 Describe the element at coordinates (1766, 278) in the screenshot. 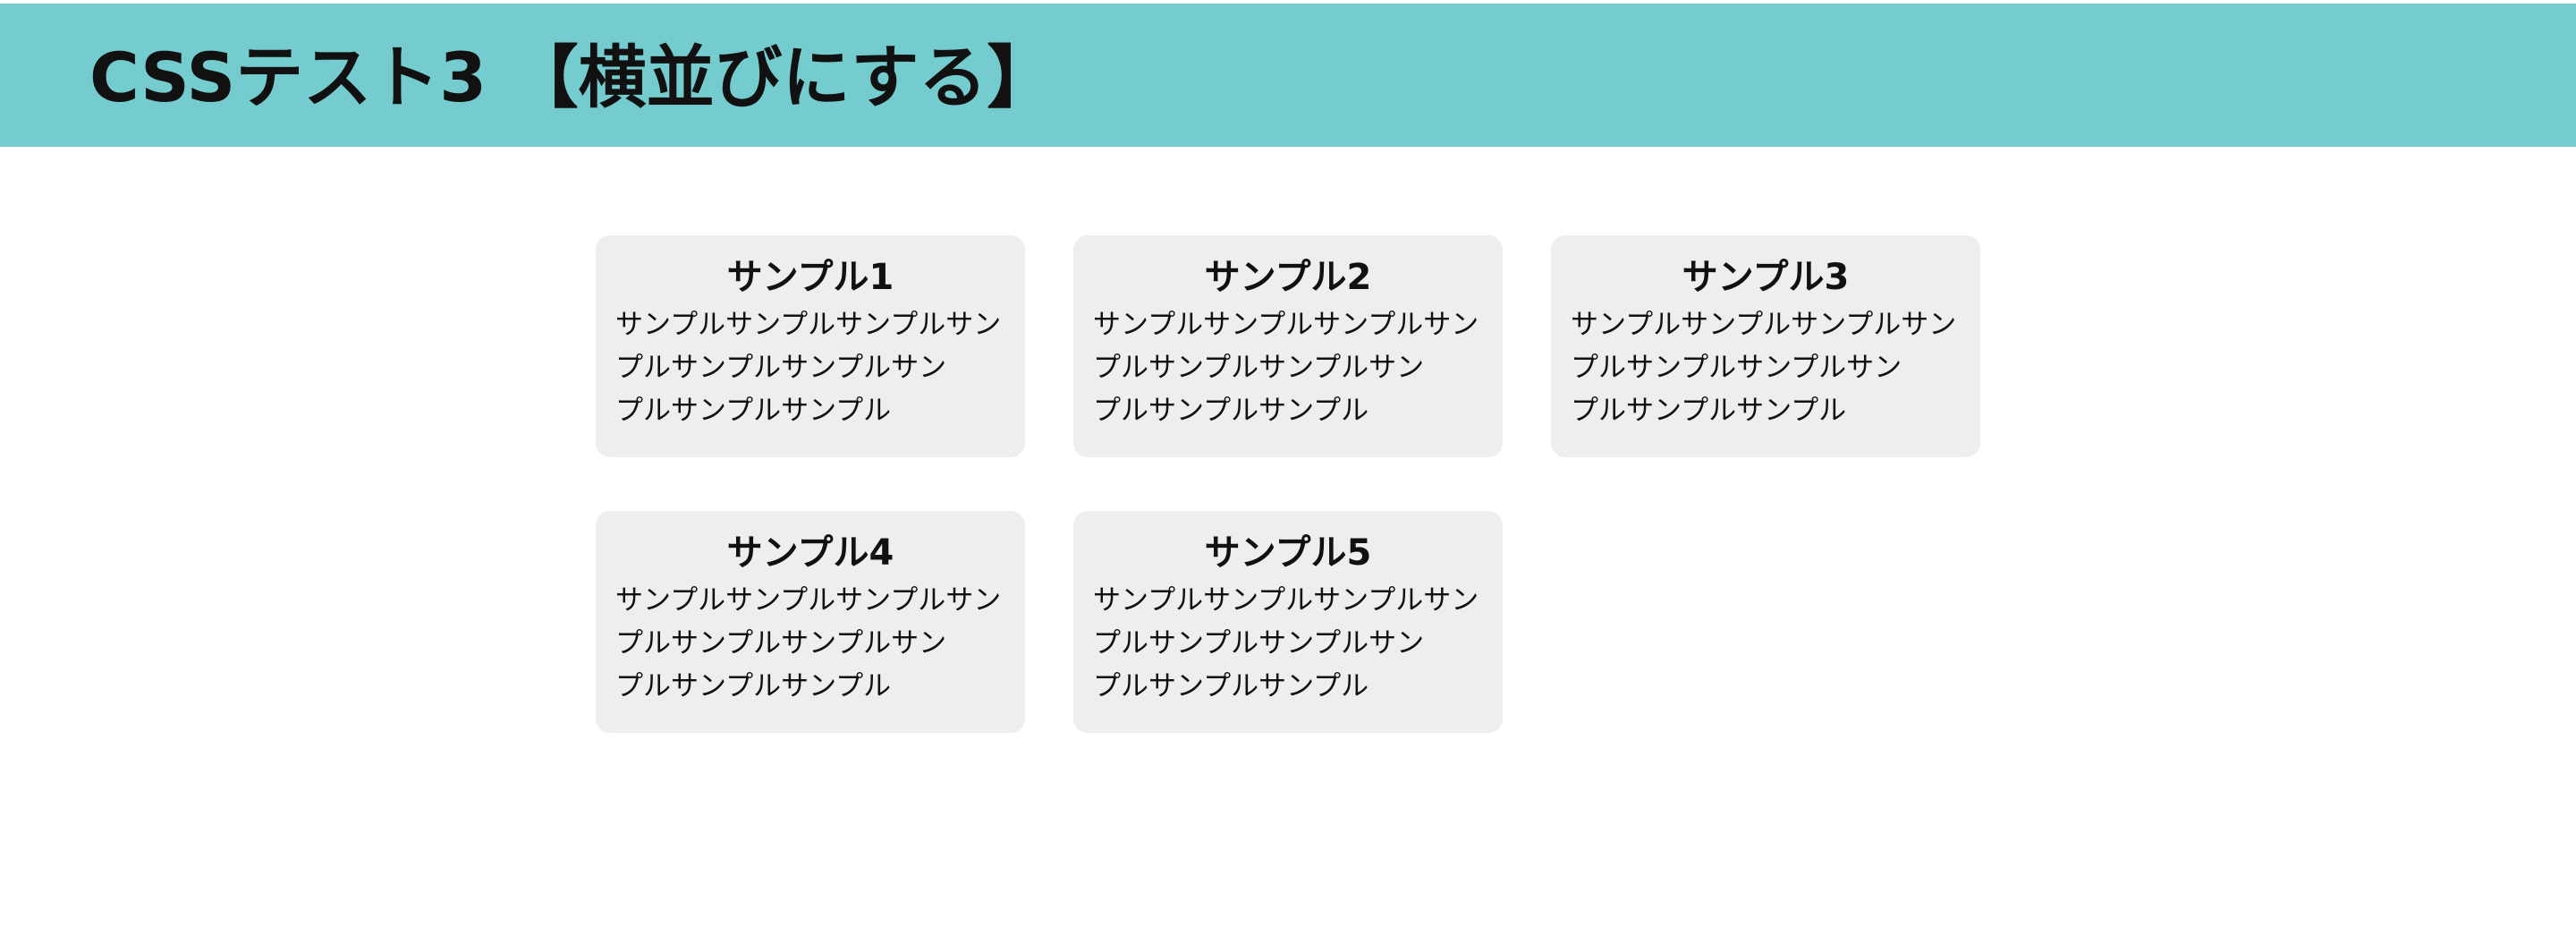

I see `card-title: サンプル3` at that location.